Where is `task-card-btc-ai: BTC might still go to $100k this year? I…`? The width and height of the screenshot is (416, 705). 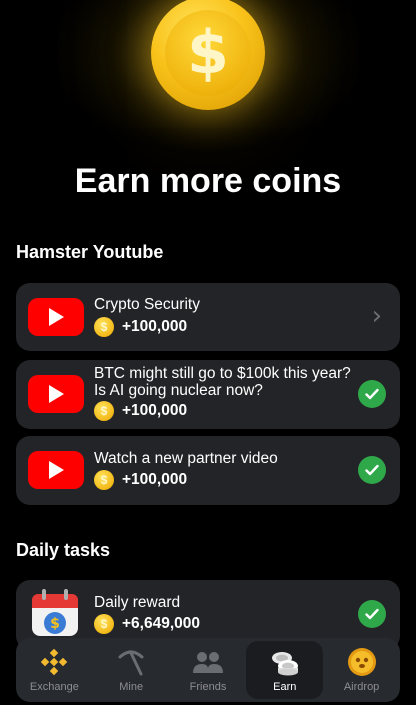
task-card-btc-ai: BTC might still go to $100k this year? I… is located at coordinates (208, 394).